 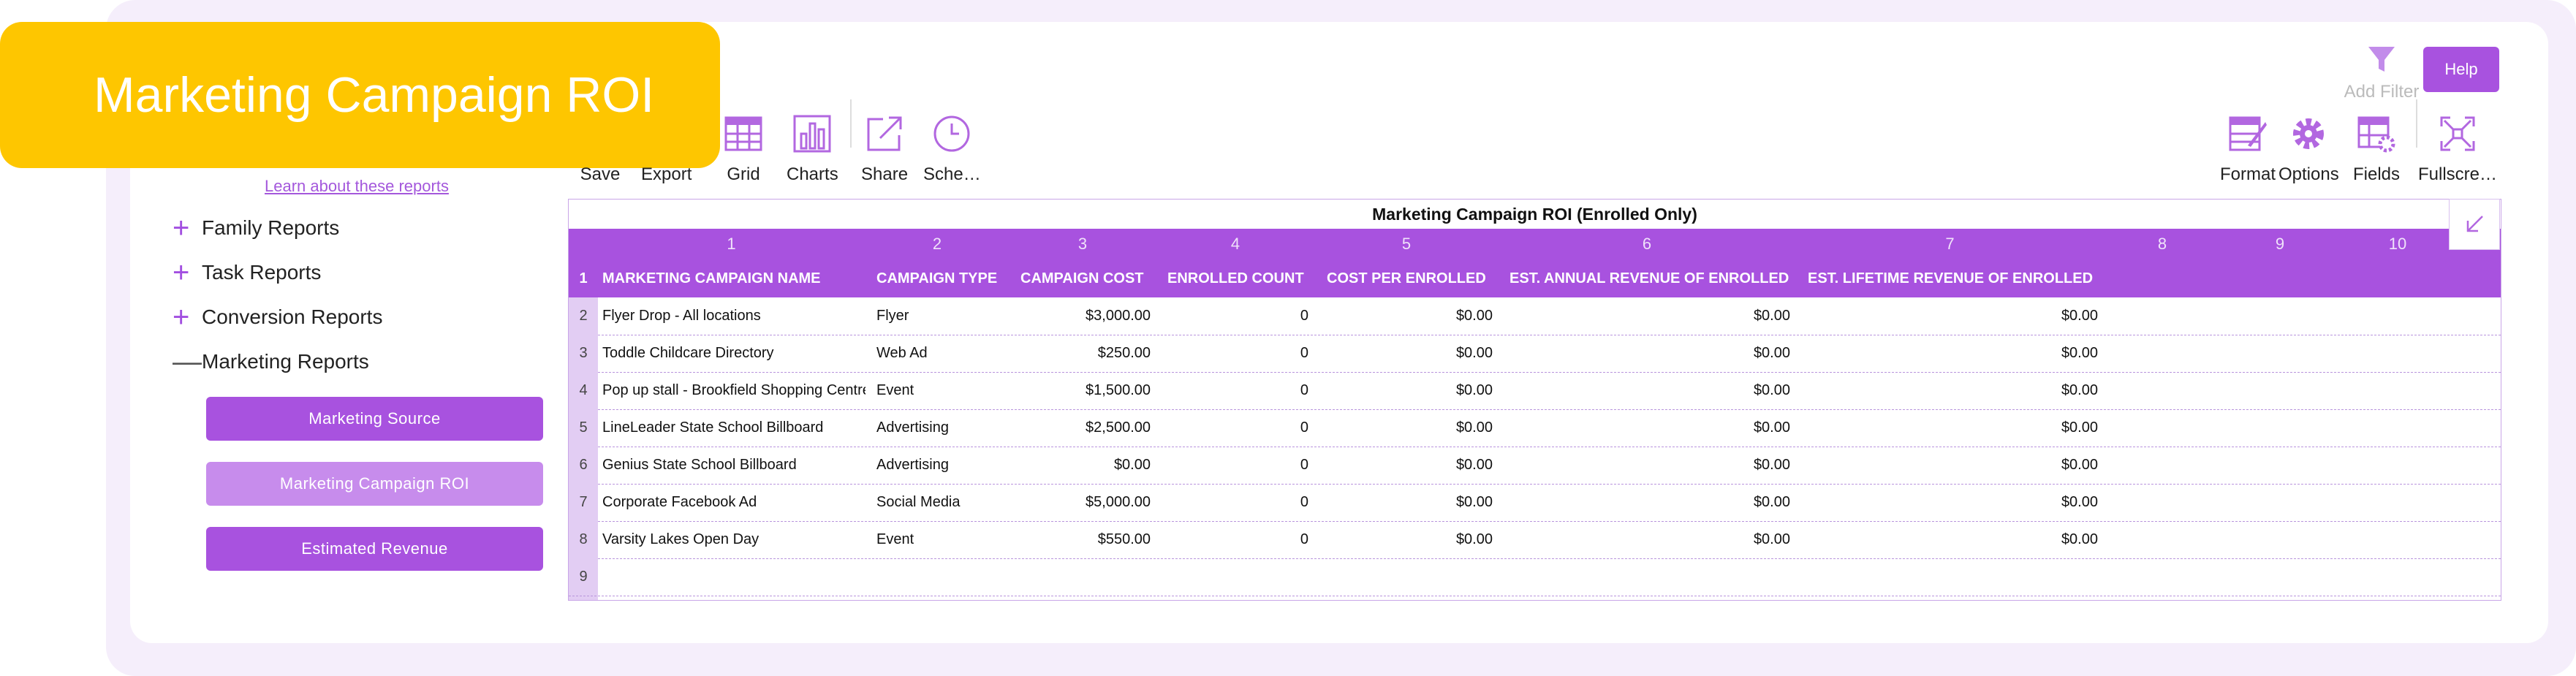 I want to click on cell-campaign-name: Corporate Facebook Ad, so click(x=733, y=502).